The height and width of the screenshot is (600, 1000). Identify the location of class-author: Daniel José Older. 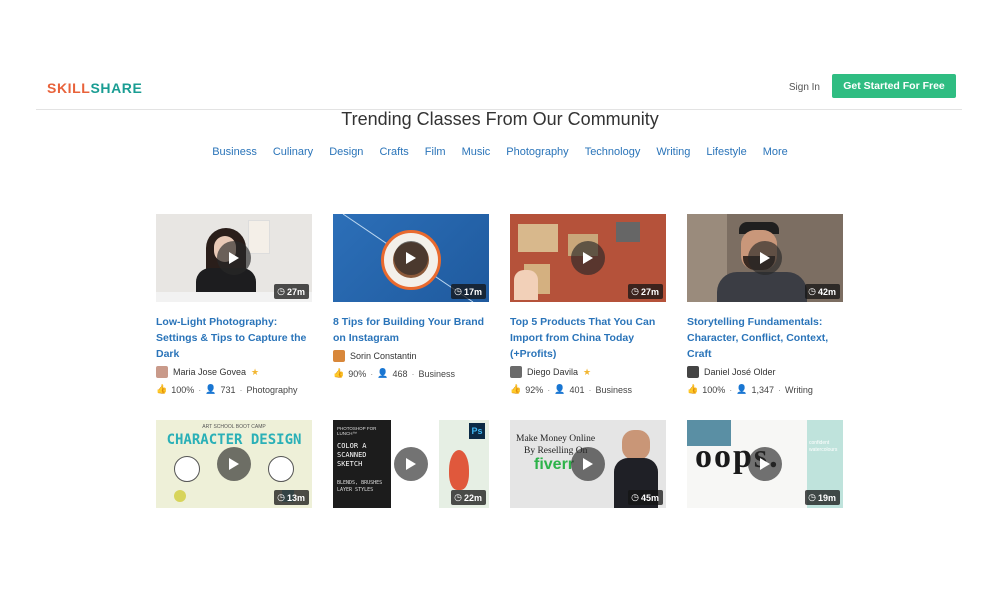
(765, 372).